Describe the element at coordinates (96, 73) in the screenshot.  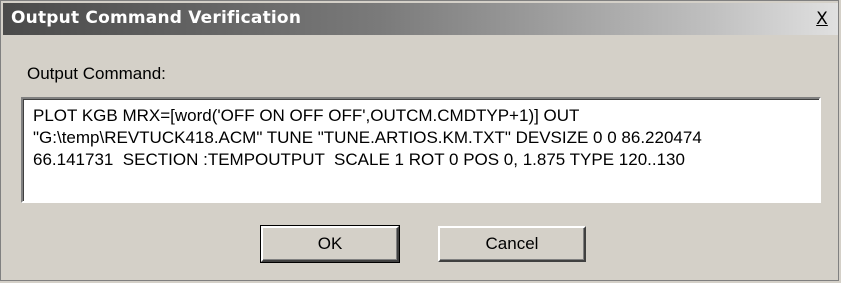
I see `output-command-label: Output Command:` at that location.